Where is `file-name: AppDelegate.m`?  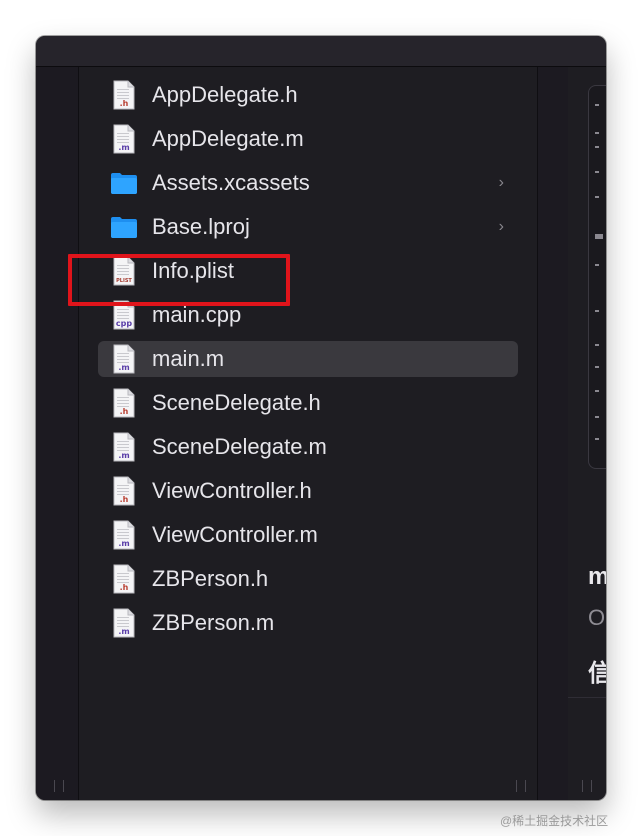 file-name: AppDelegate.m is located at coordinates (228, 138).